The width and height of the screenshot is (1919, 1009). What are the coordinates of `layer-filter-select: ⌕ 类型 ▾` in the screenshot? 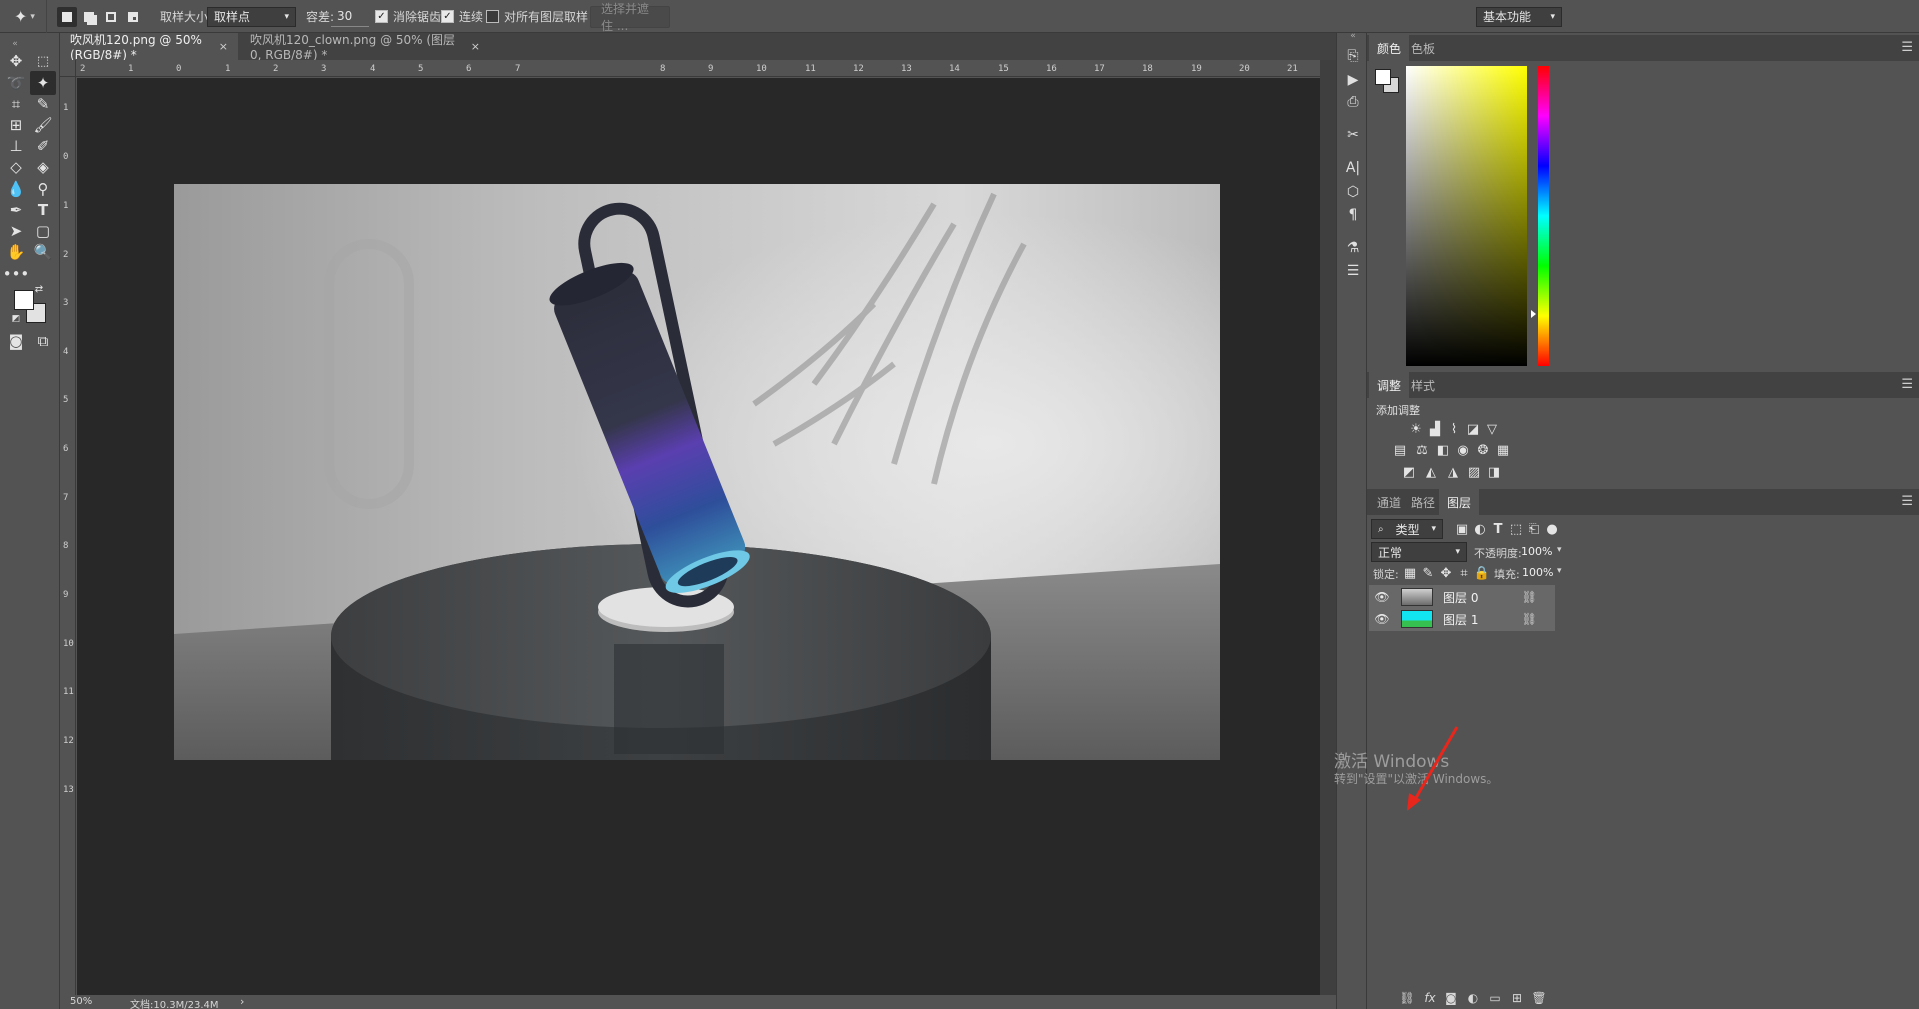 It's located at (1407, 529).